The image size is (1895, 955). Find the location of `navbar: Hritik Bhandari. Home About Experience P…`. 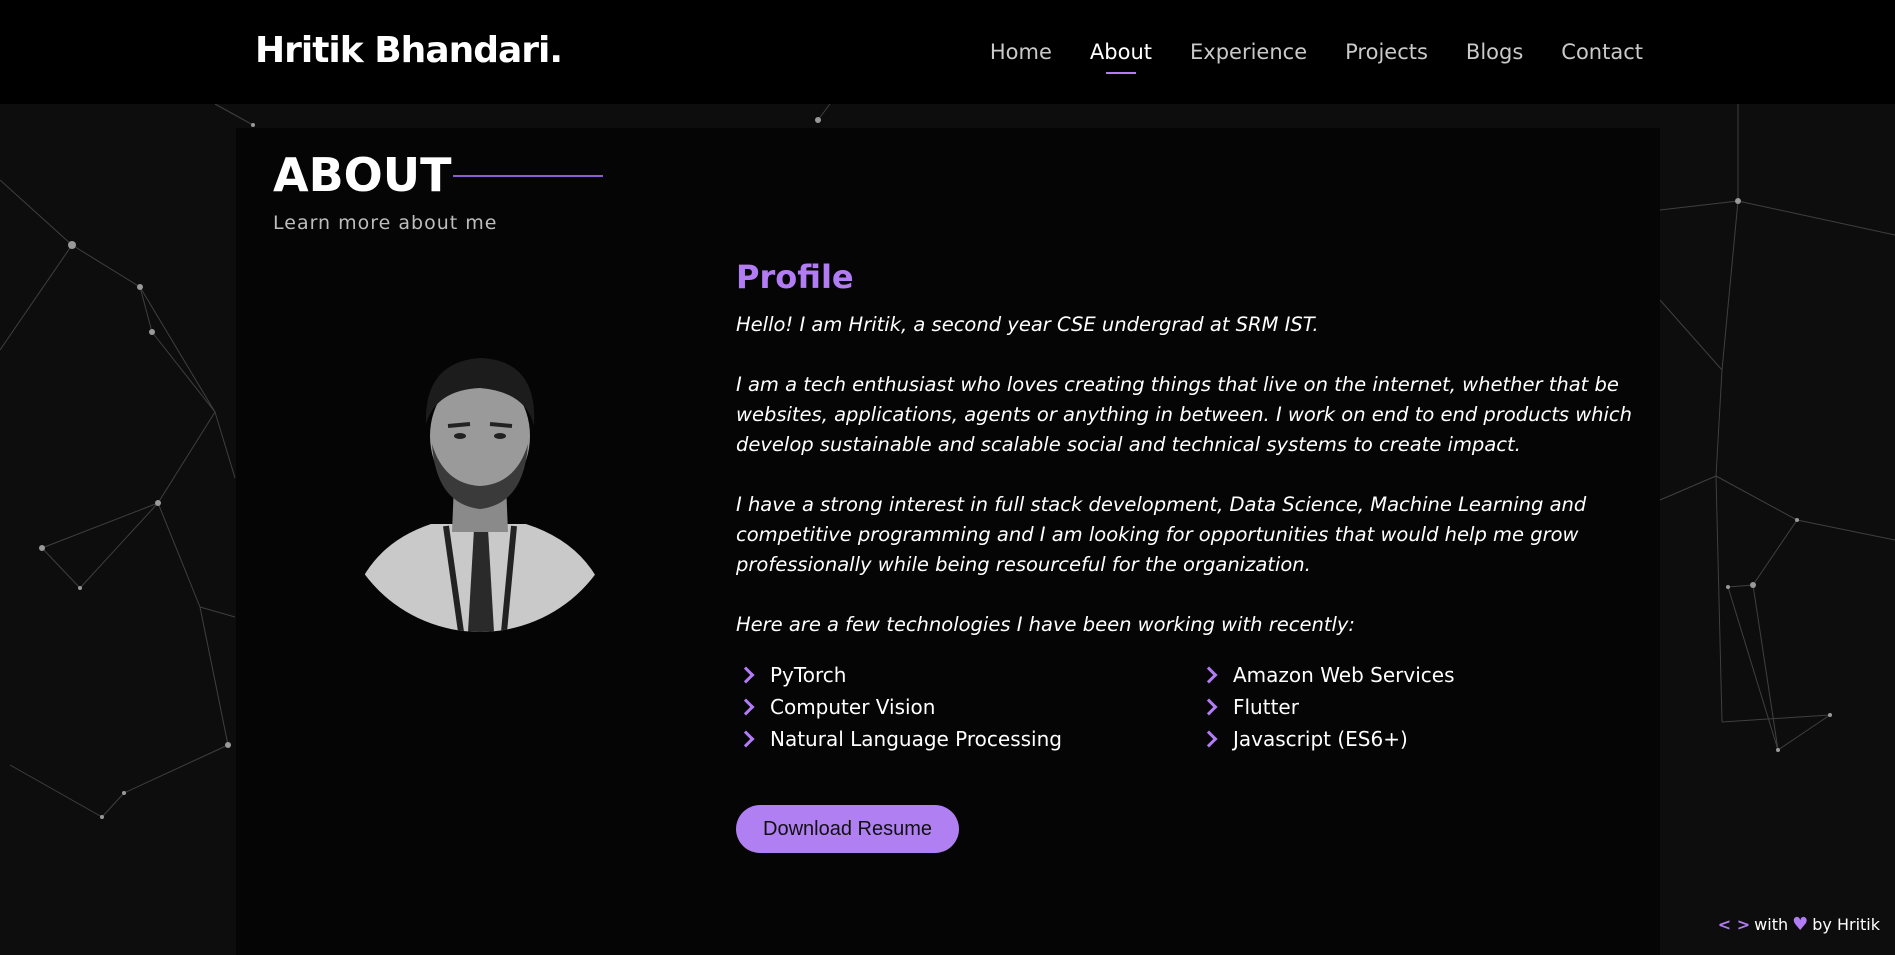

navbar: Hritik Bhandari. Home About Experience P… is located at coordinates (947, 52).